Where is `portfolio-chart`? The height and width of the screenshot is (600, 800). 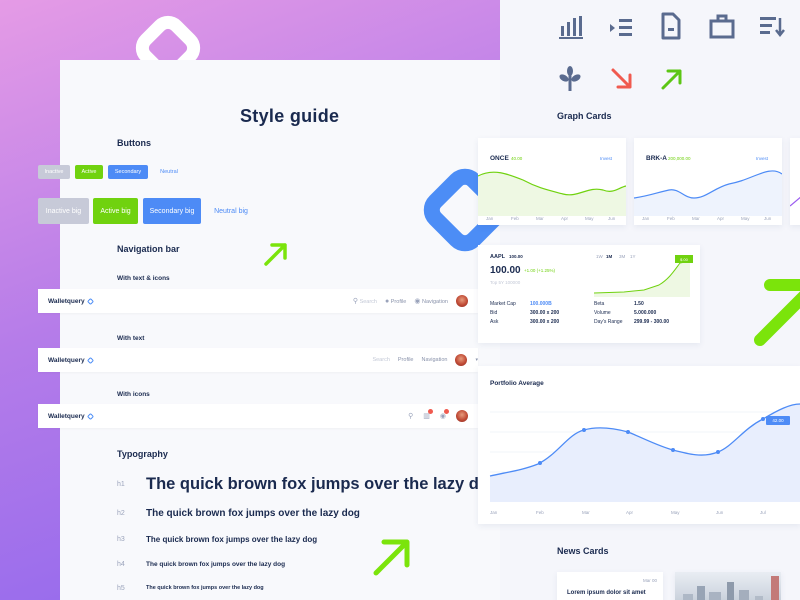 portfolio-chart is located at coordinates (644, 452).